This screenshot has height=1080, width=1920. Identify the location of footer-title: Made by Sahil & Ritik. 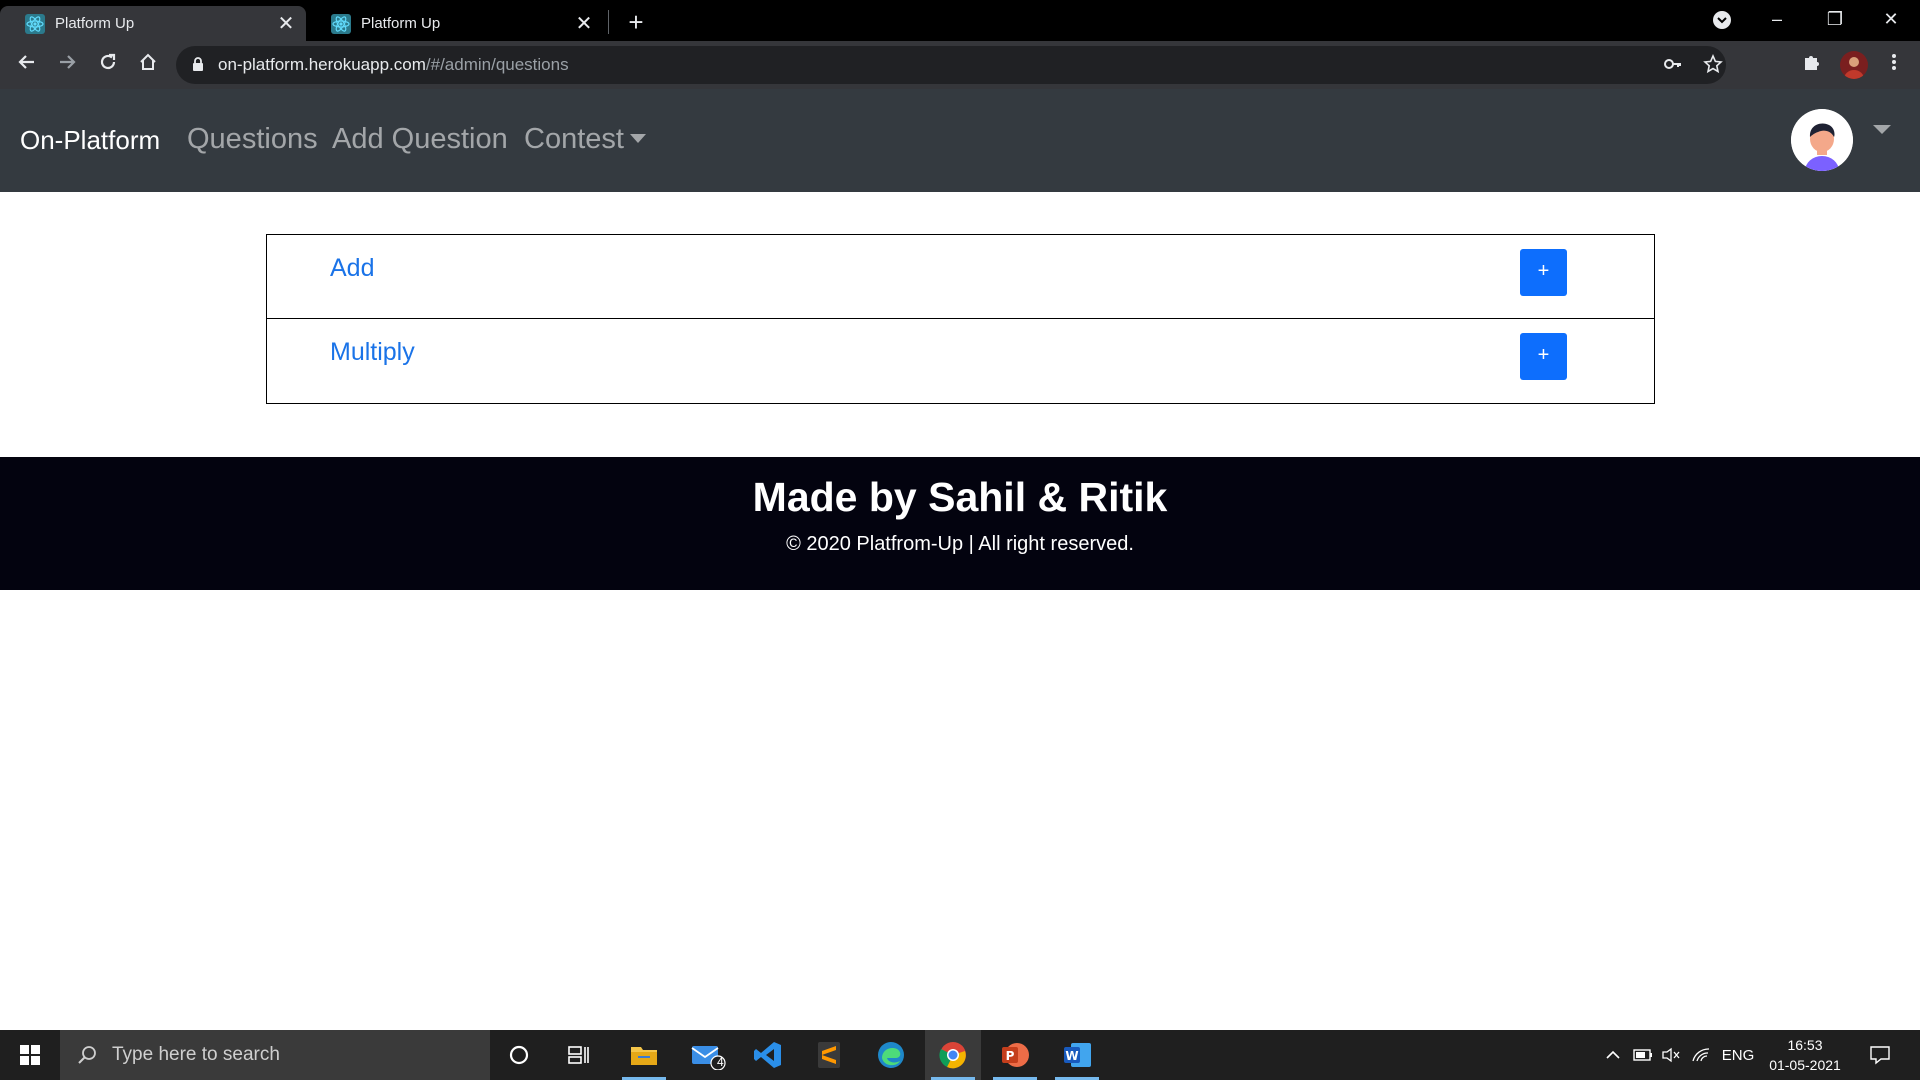
(960, 497).